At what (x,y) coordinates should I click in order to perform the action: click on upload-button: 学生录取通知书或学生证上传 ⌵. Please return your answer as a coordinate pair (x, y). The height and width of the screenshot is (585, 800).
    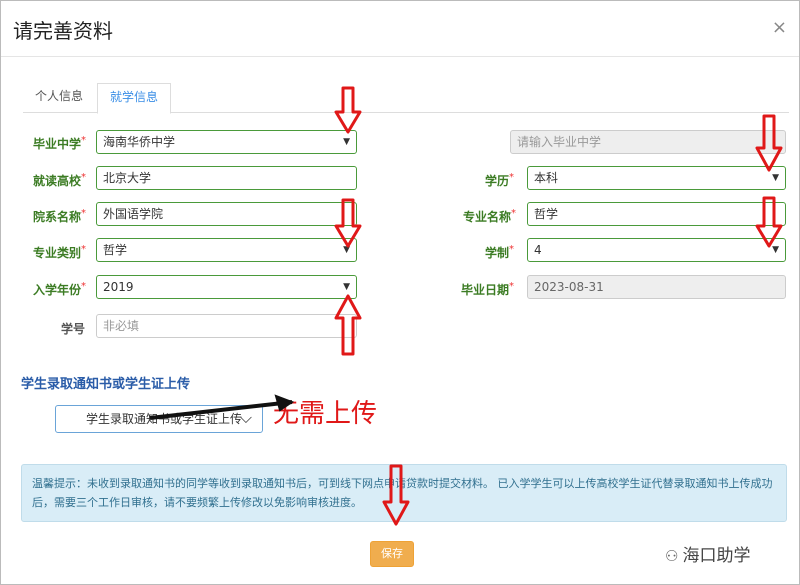
    Looking at the image, I should click on (159, 419).